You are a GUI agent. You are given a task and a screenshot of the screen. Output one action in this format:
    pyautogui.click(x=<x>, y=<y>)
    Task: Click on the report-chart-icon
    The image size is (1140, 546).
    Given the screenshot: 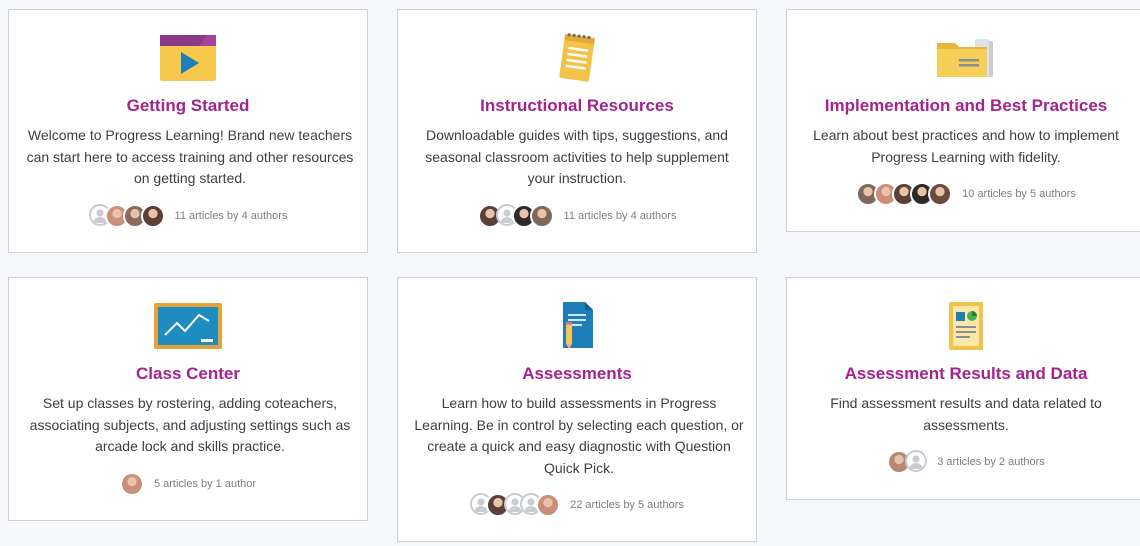 What is the action you would take?
    pyautogui.click(x=963, y=326)
    